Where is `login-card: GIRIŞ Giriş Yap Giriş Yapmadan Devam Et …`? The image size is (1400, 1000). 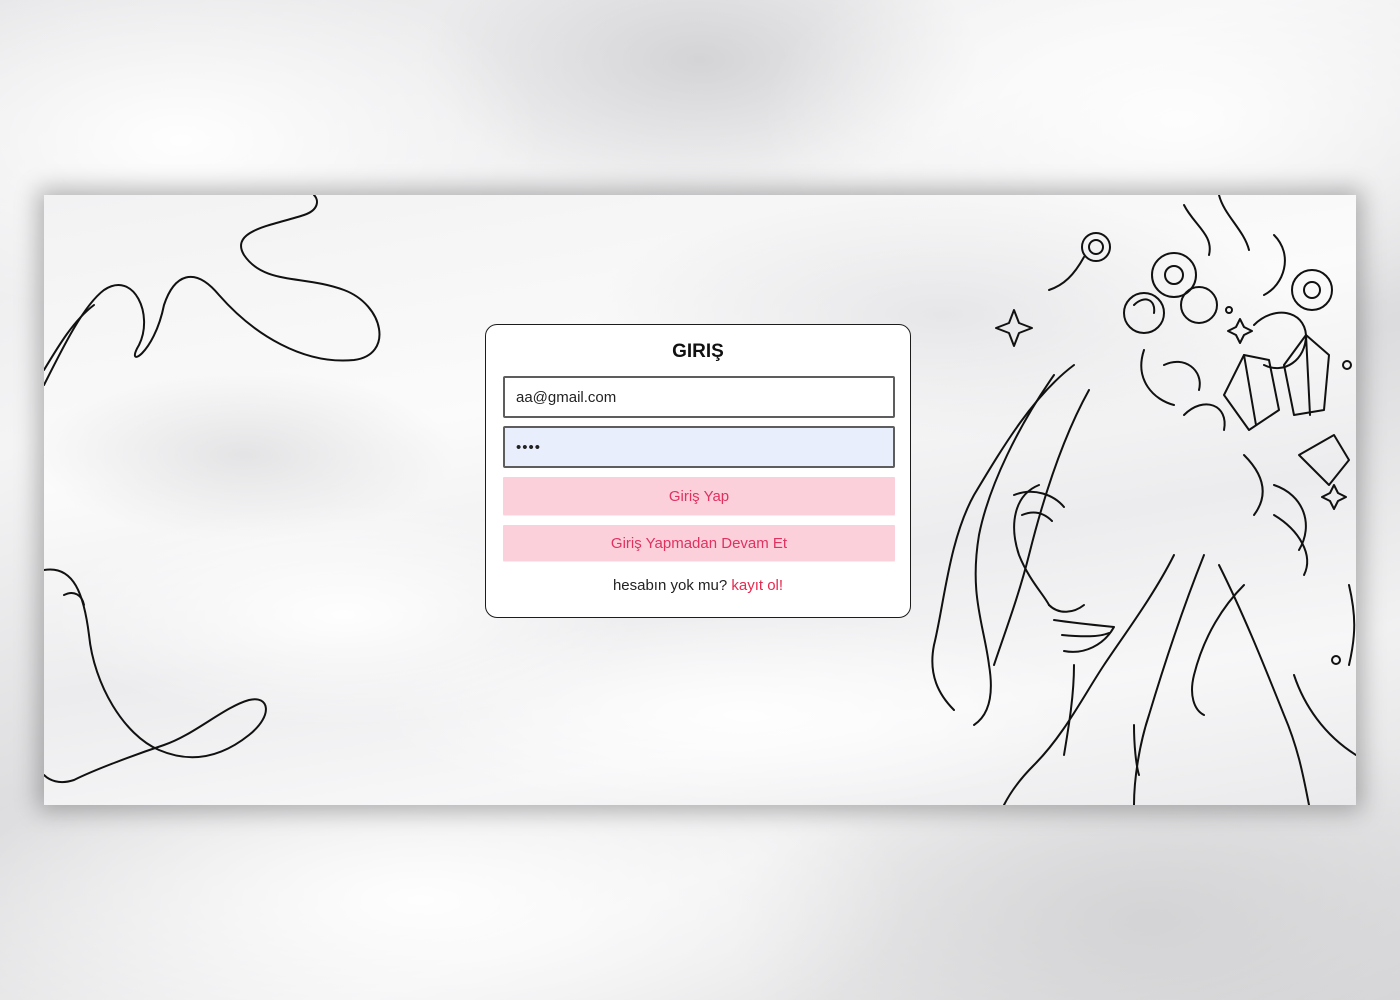 login-card: GIRIŞ Giriş Yap Giriş Yapmadan Devam Et … is located at coordinates (698, 471).